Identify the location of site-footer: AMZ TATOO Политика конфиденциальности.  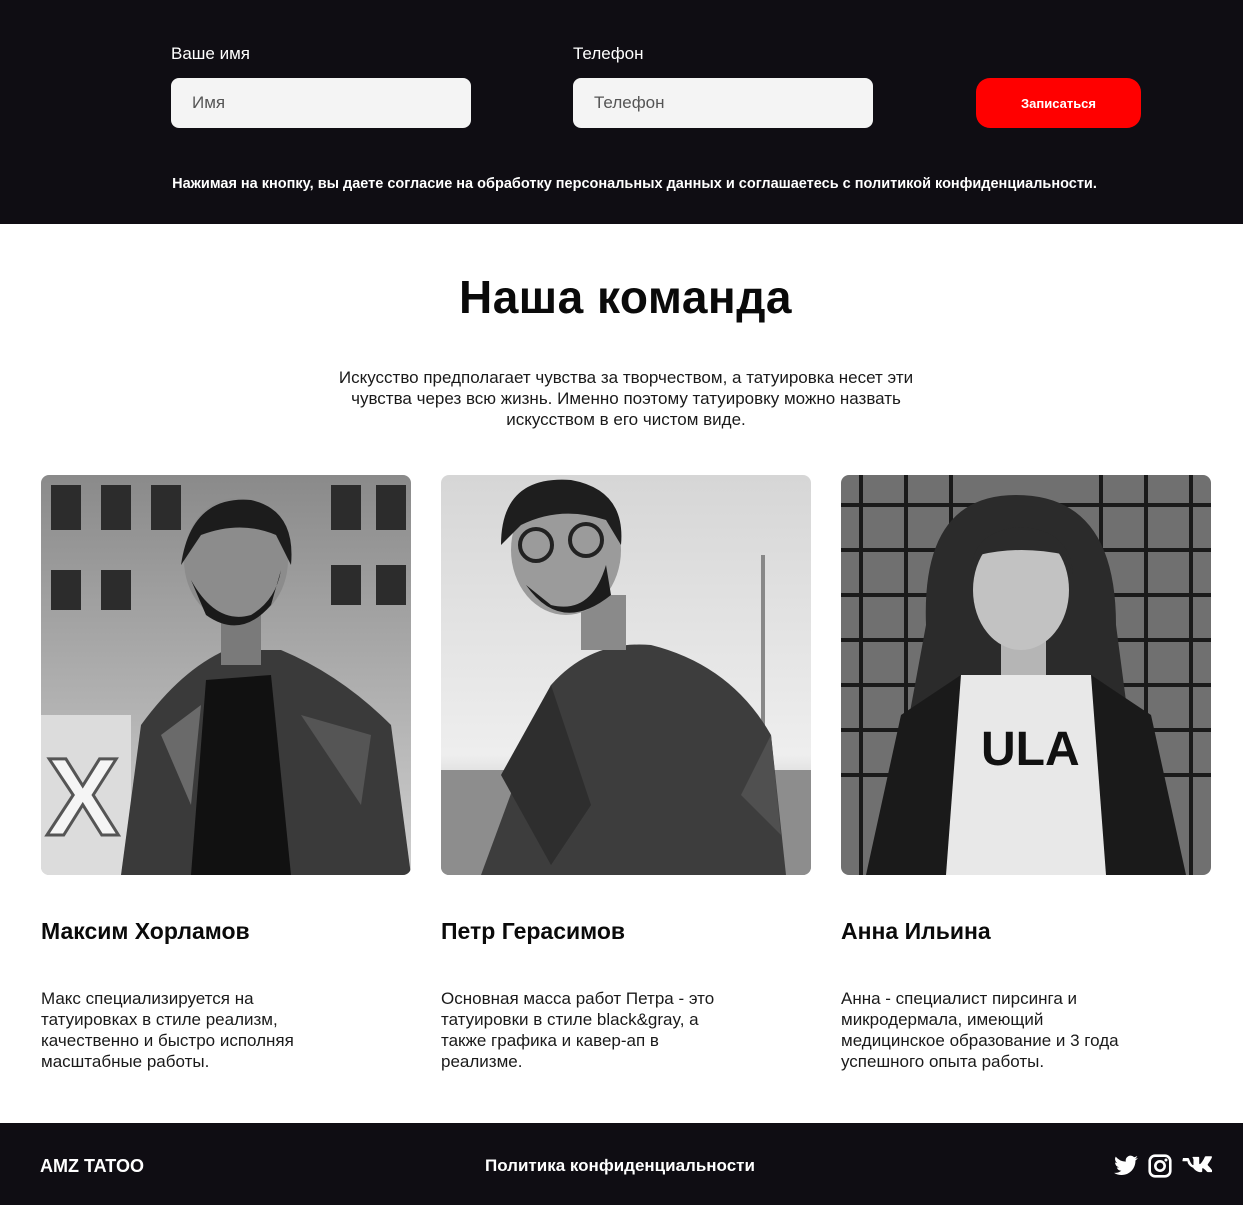
(621, 1164).